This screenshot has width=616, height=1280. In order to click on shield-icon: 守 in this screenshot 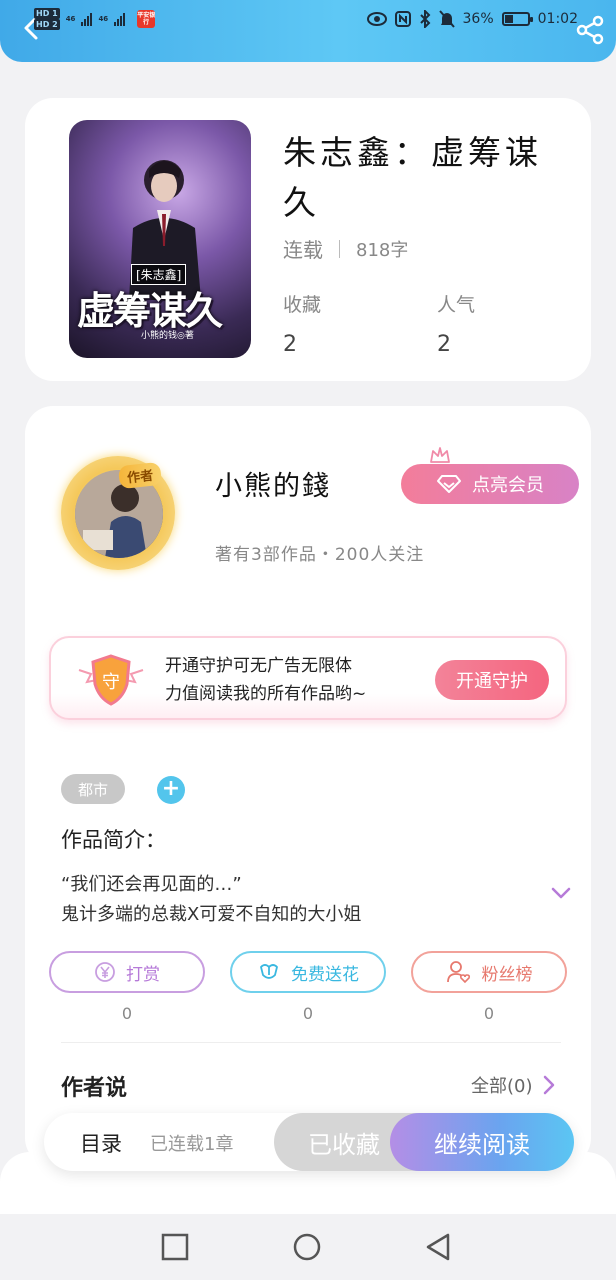, I will do `click(111, 680)`.